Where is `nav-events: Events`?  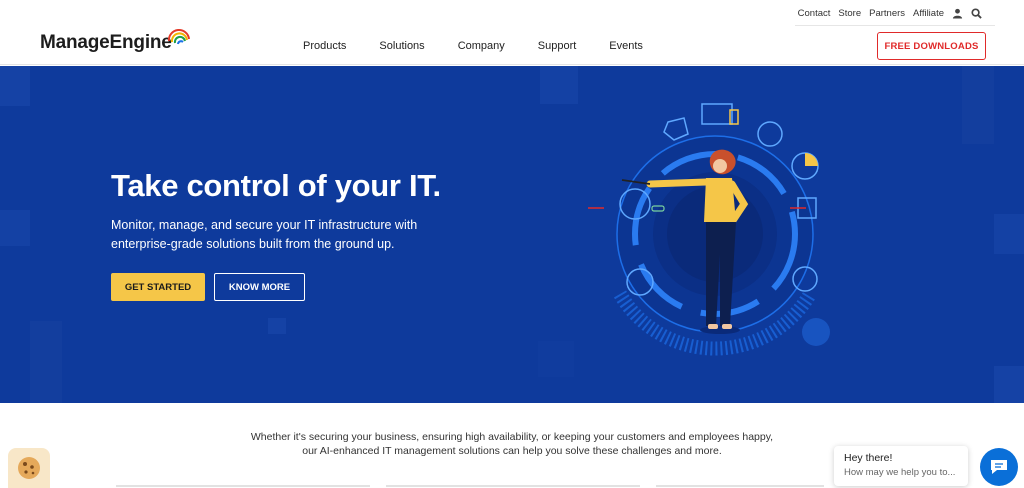
nav-events: Events is located at coordinates (626, 46).